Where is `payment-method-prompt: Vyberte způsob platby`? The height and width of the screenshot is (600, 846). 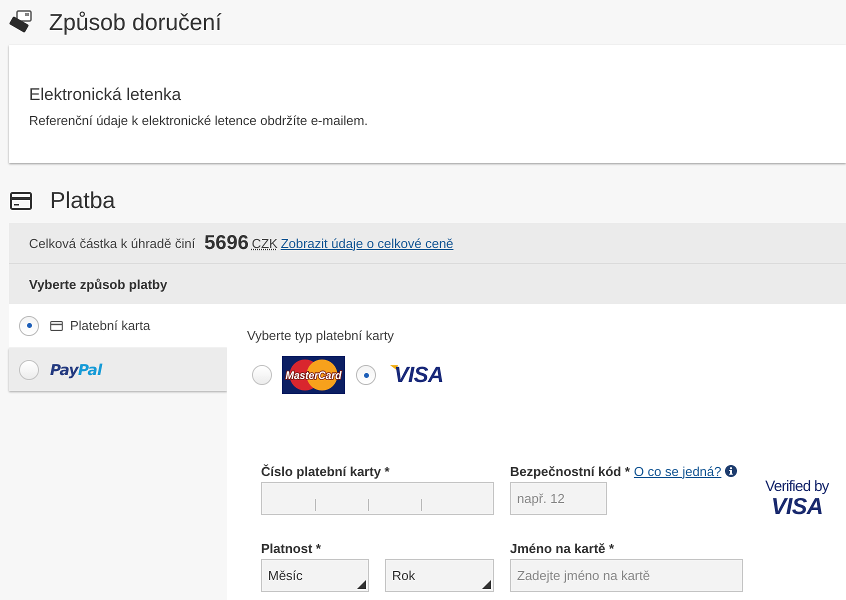
payment-method-prompt: Vyberte způsob platby is located at coordinates (98, 284).